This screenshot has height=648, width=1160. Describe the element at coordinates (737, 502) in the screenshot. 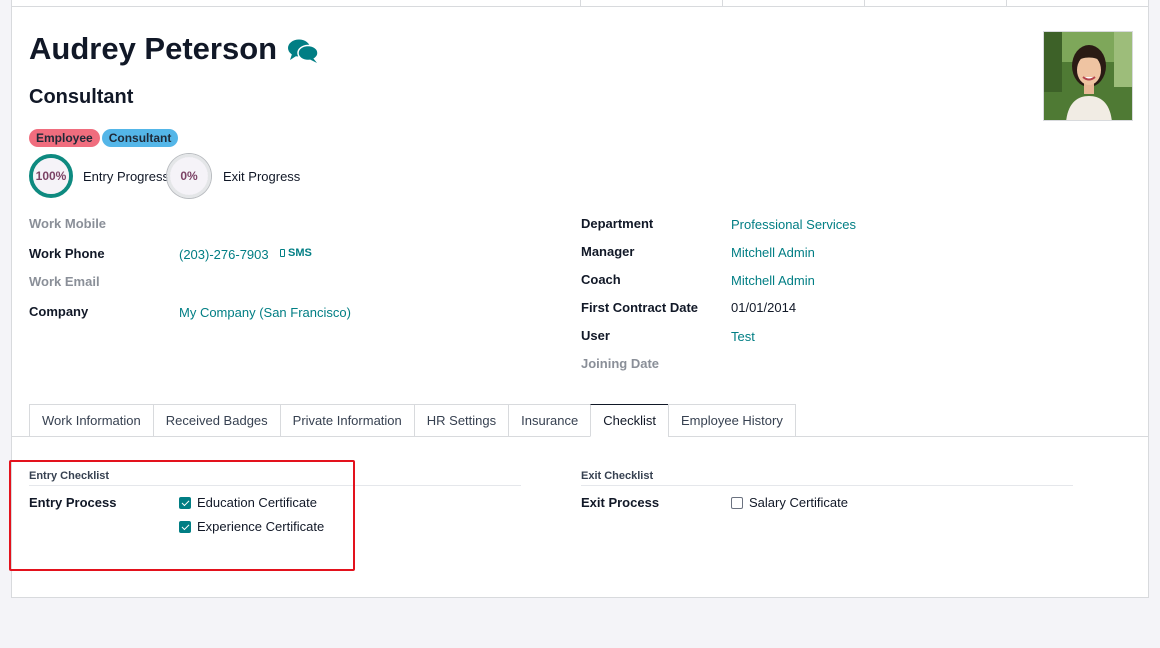

I see `checkbox-unchecked` at that location.